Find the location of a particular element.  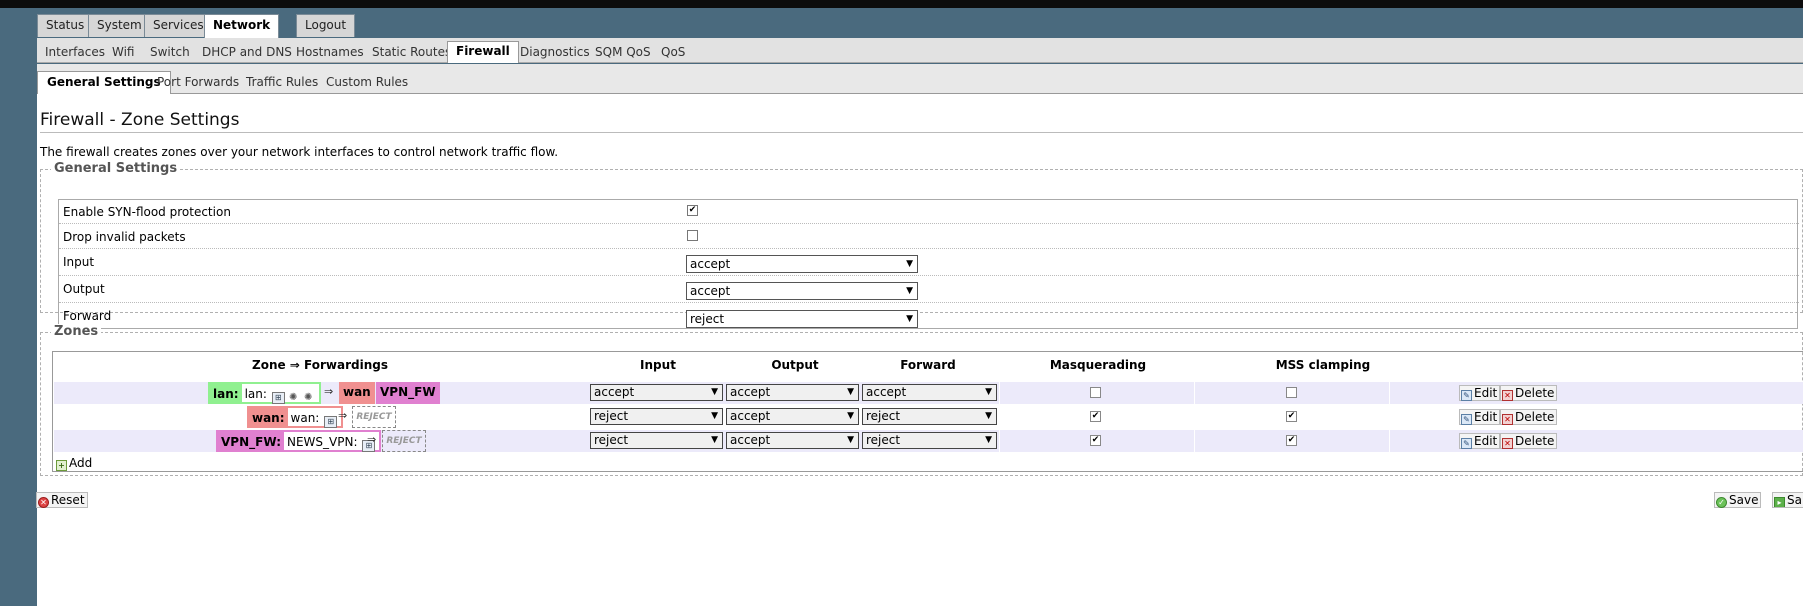

save-apply-button: ▸ Sa is located at coordinates (1787, 500).